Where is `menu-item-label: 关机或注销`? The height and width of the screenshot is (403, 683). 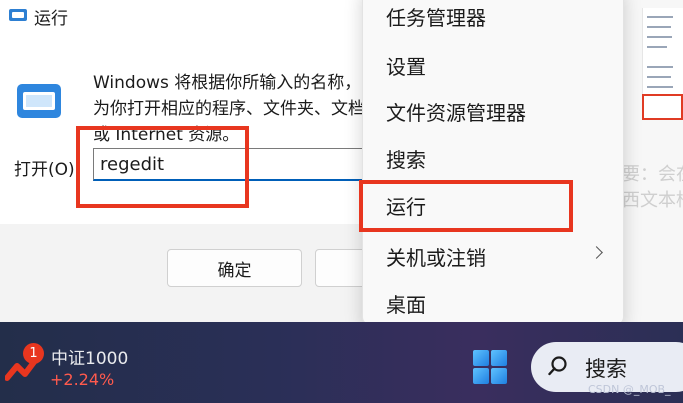
menu-item-label: 关机或注销 is located at coordinates (436, 258).